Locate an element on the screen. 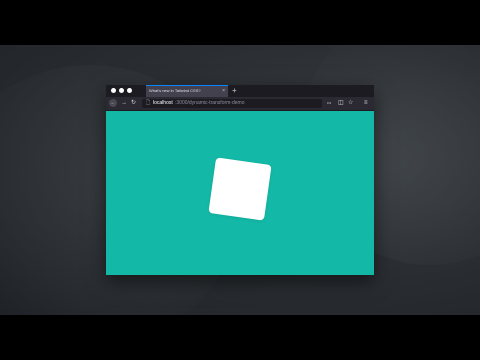  address-bar: 🗋 localhost :3000/dynamic-transform-demo is located at coordinates (232, 103).